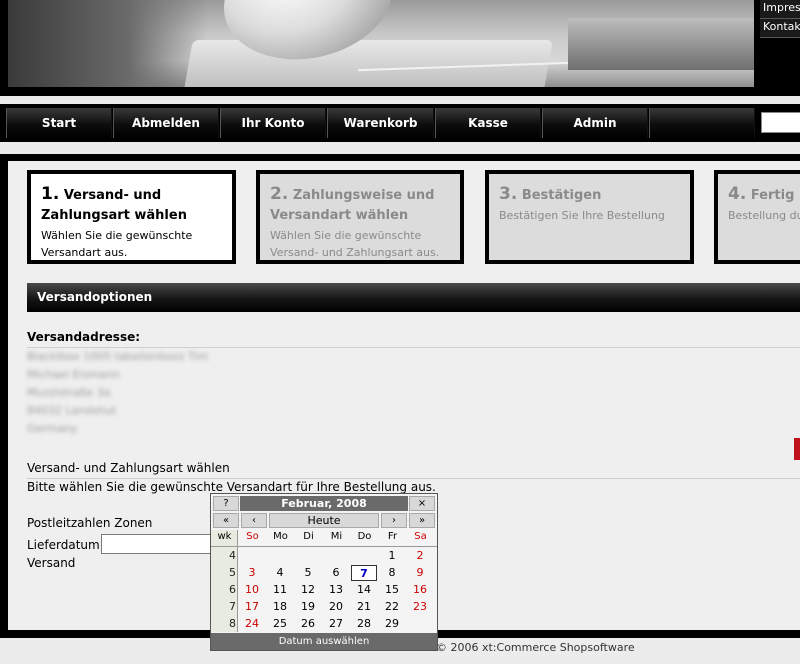  I want to click on calendar-day: 2, so click(420, 556).